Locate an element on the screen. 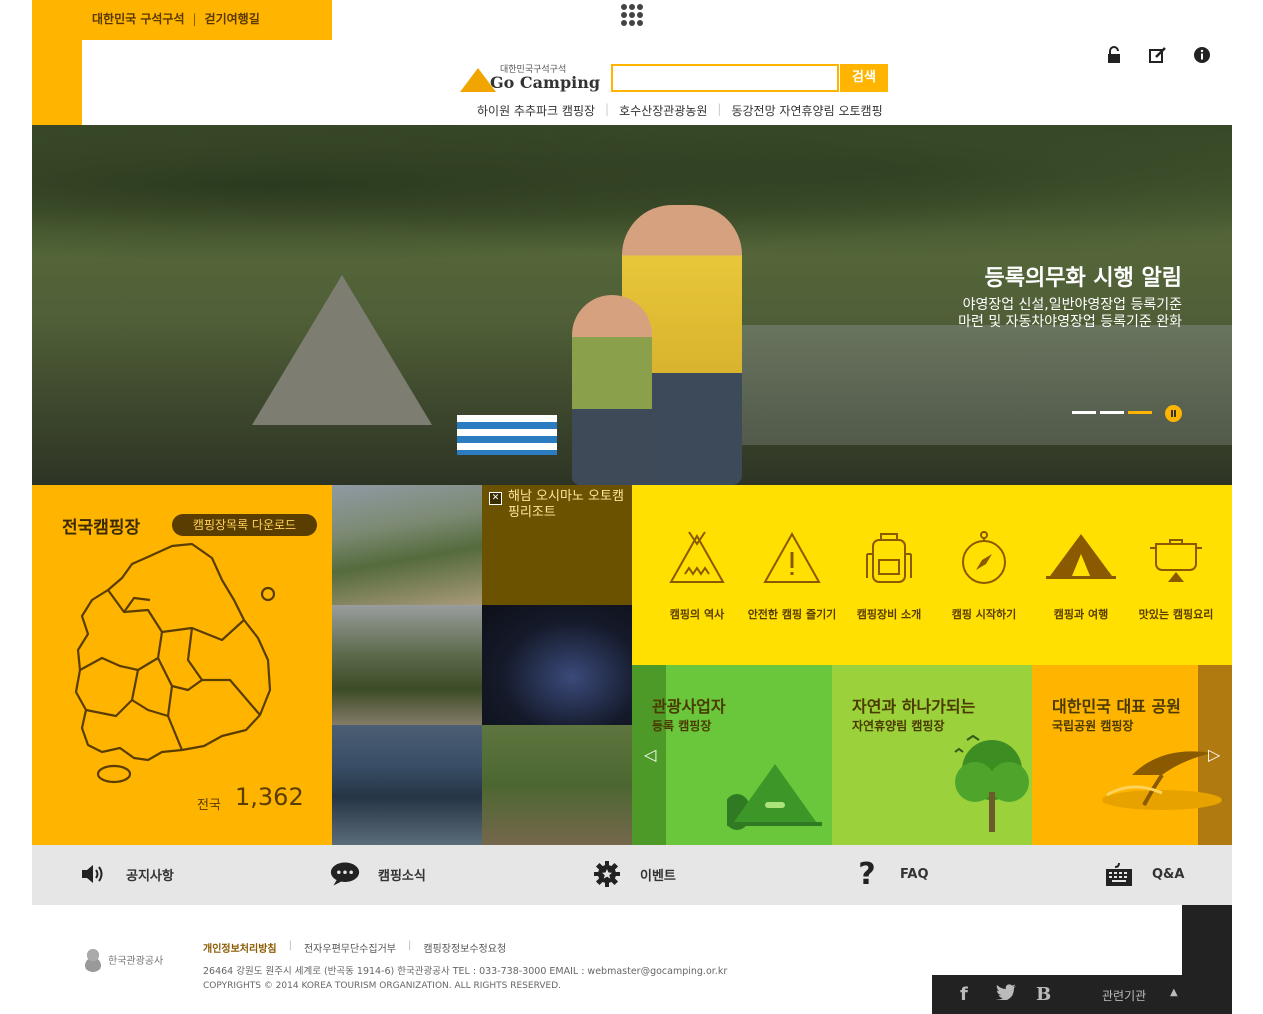 Image resolution: width=1263 pixels, height=1014 pixels. tile-title: 자연과 하나가되는 is located at coordinates (914, 706).